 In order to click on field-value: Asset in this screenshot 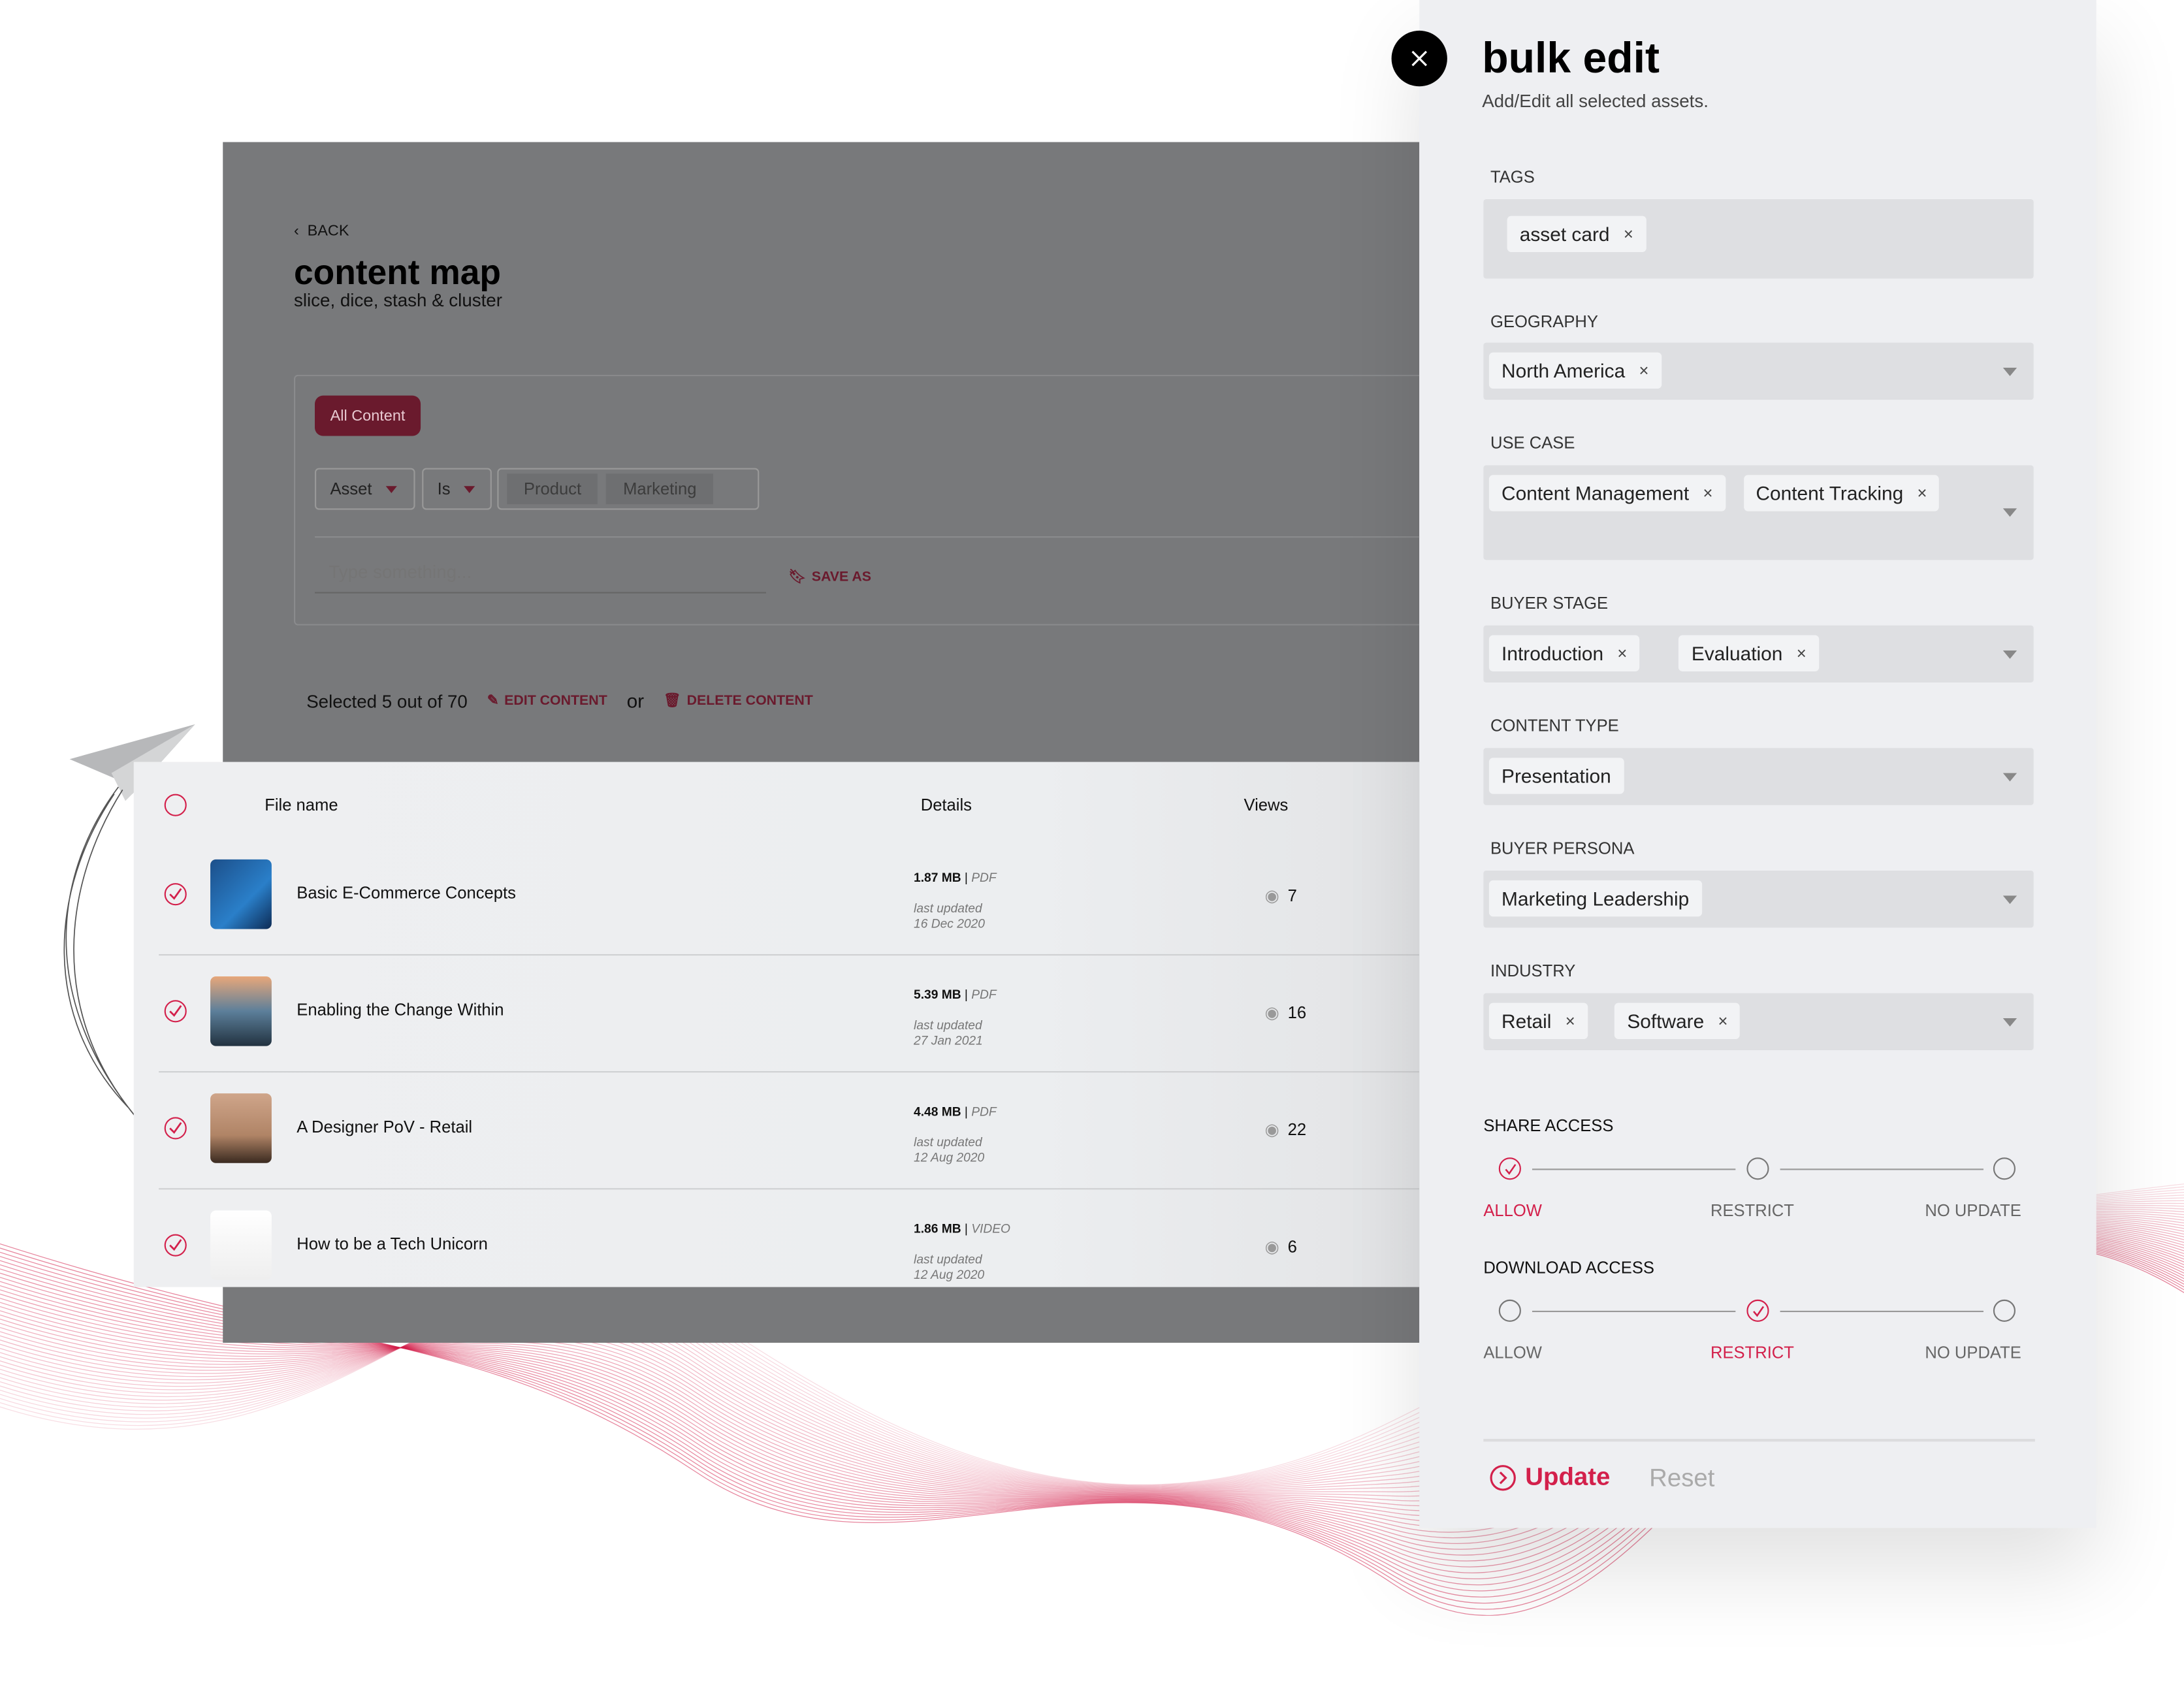, I will do `click(351, 489)`.